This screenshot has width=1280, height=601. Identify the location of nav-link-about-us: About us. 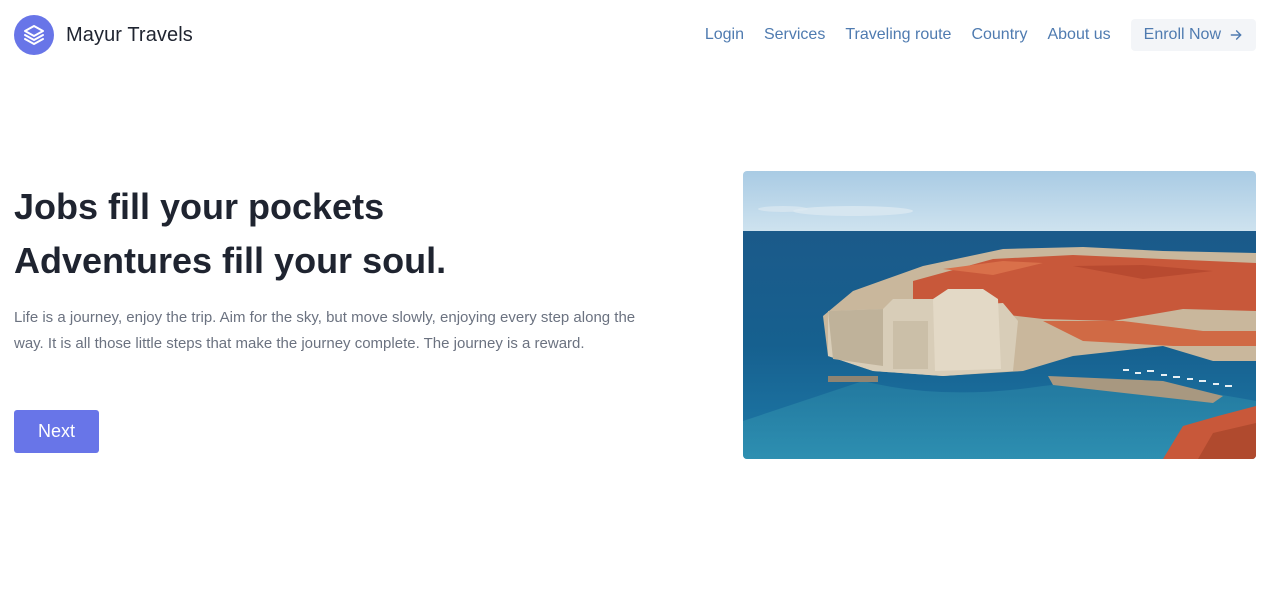
(1078, 35).